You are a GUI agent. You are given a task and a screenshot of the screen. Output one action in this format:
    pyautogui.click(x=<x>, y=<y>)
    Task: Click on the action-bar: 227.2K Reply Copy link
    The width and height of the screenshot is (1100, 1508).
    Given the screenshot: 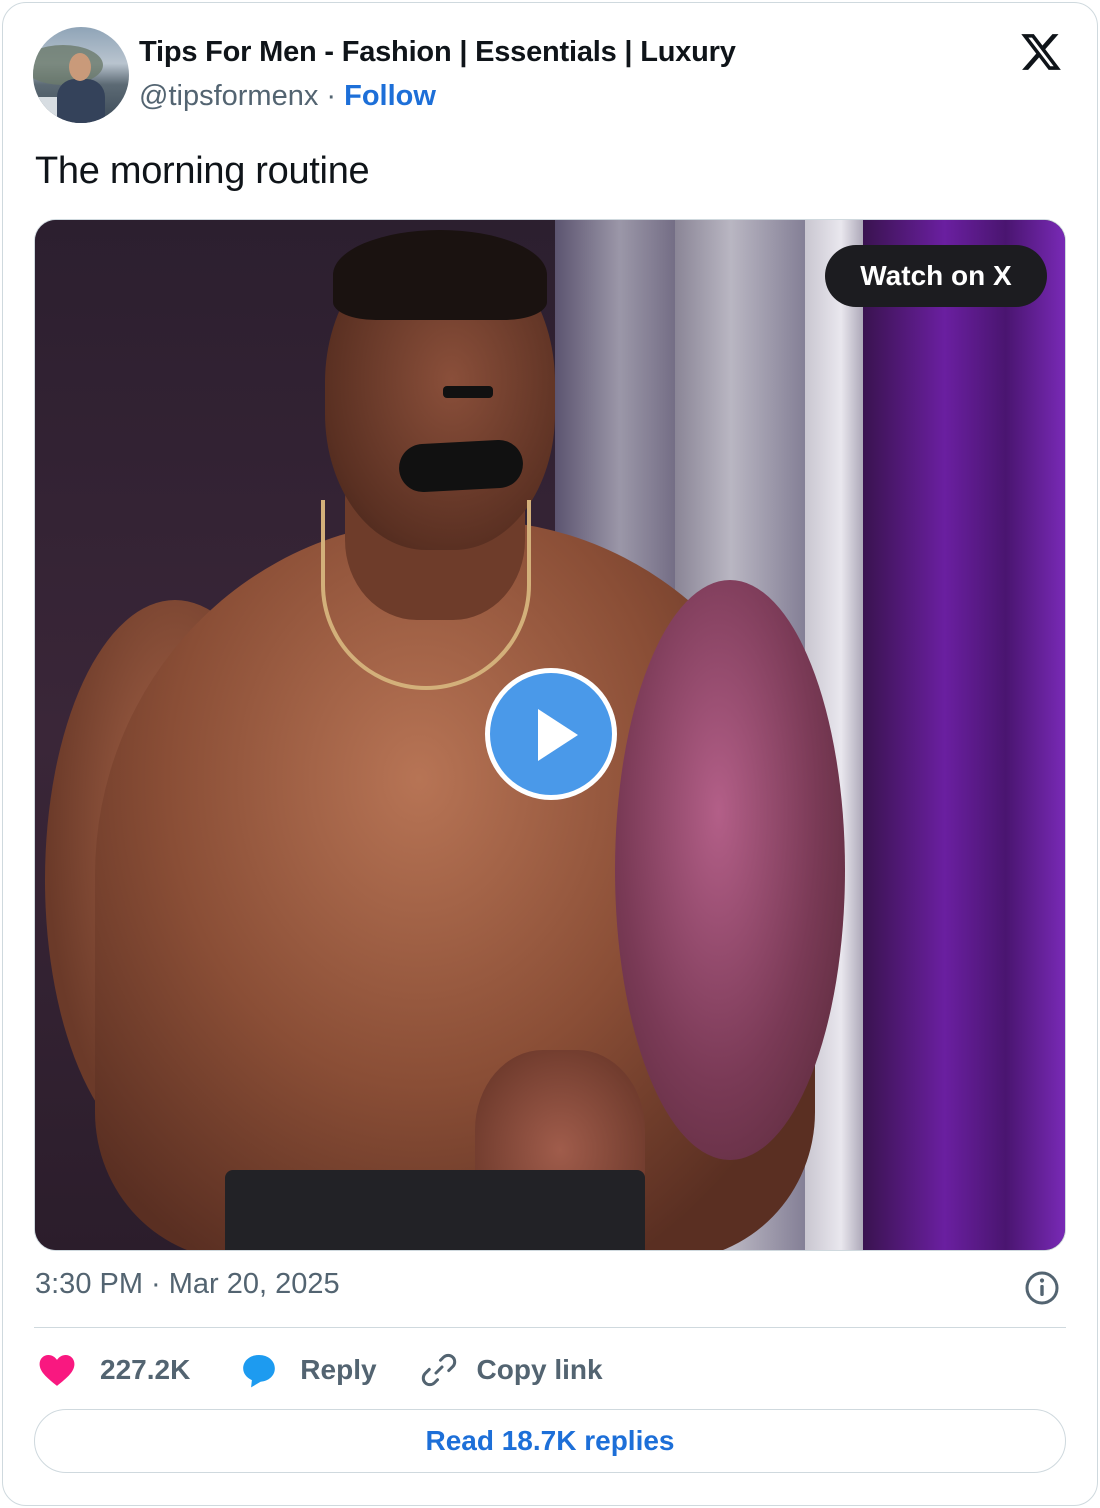 What is the action you would take?
    pyautogui.click(x=320, y=1370)
    